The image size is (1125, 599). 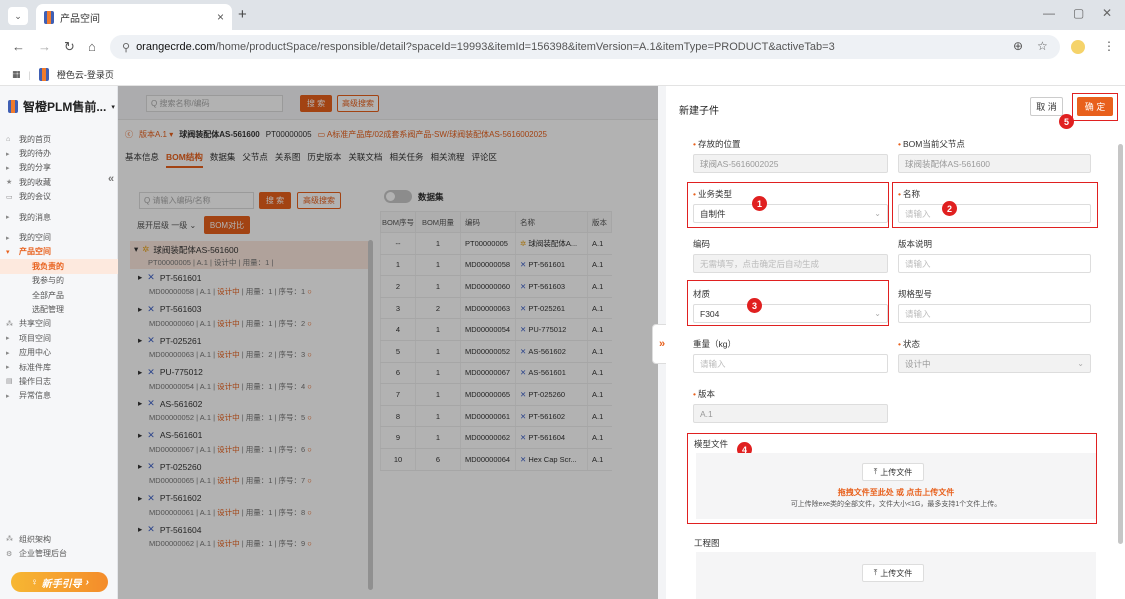 I want to click on guide-label: 新手引导, so click(x=61, y=584).